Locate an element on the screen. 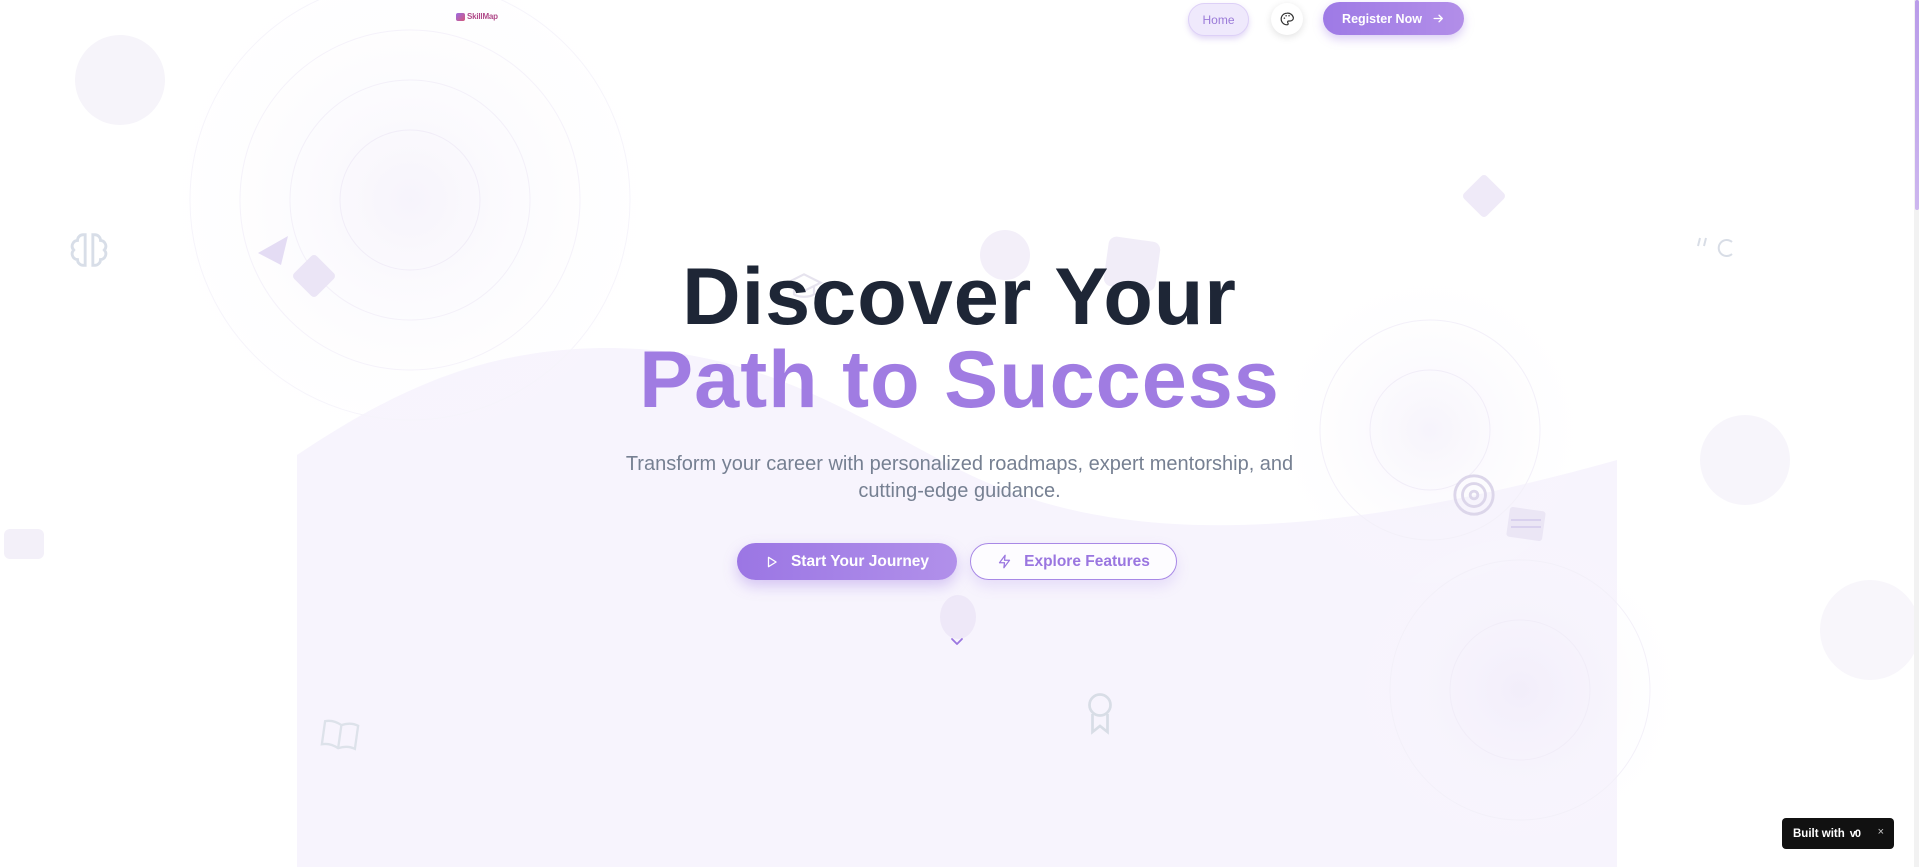 Image resolution: width=1919 pixels, height=867 pixels. arrow-right-icon is located at coordinates (1438, 18).